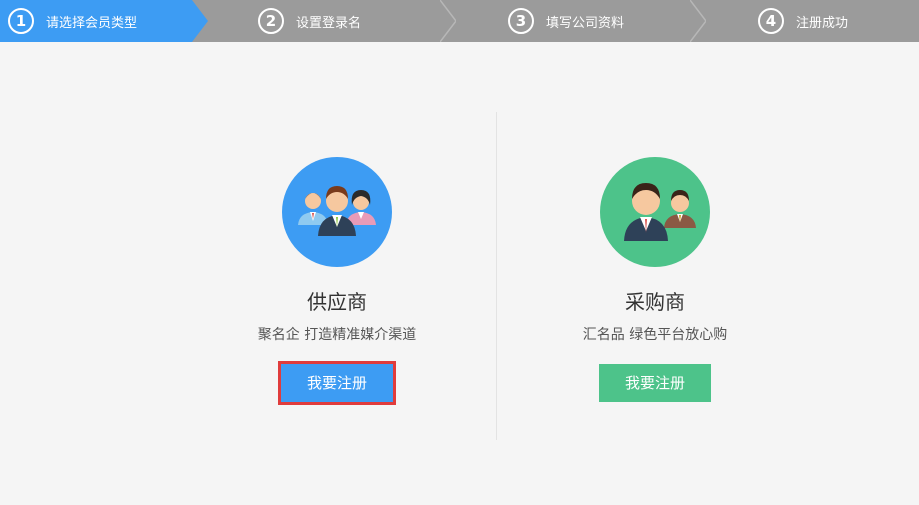 The image size is (919, 505). I want to click on supplier-register-button: 我要注册, so click(337, 383).